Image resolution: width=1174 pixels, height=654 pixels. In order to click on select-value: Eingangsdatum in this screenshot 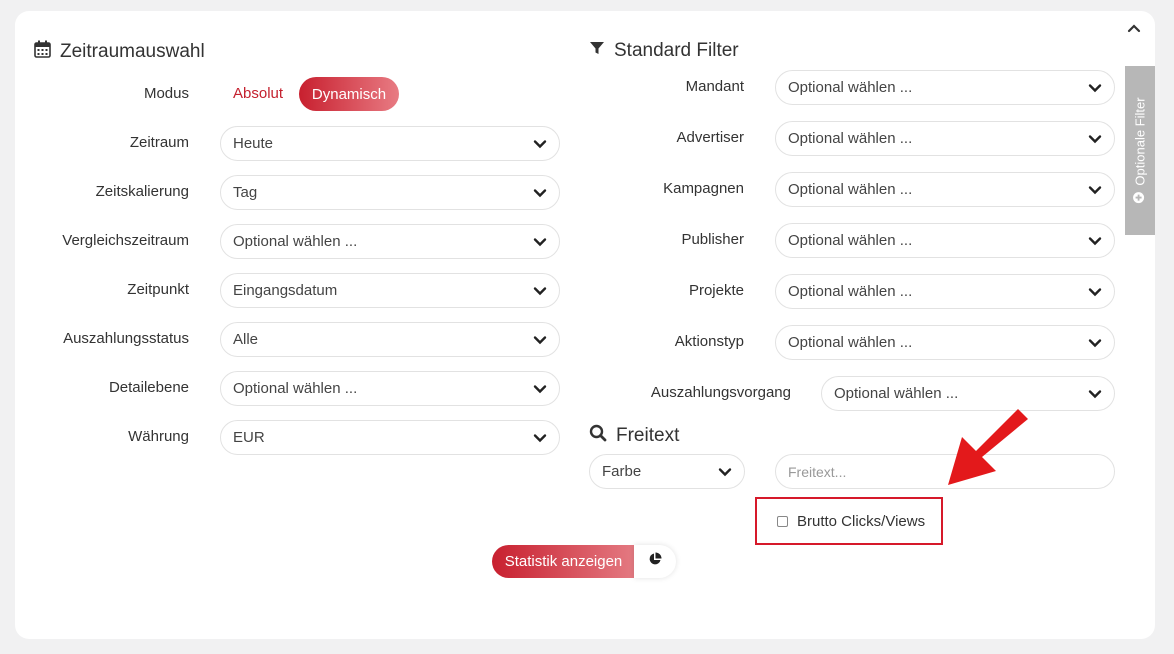, I will do `click(285, 290)`.